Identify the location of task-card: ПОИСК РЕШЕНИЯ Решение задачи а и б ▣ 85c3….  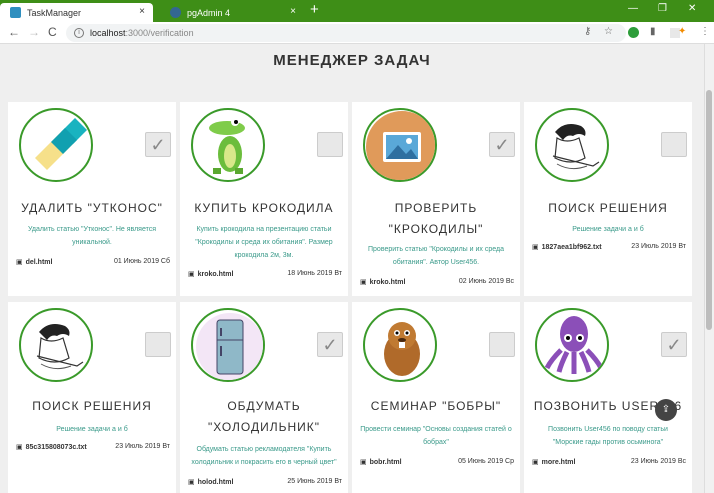
(92, 397).